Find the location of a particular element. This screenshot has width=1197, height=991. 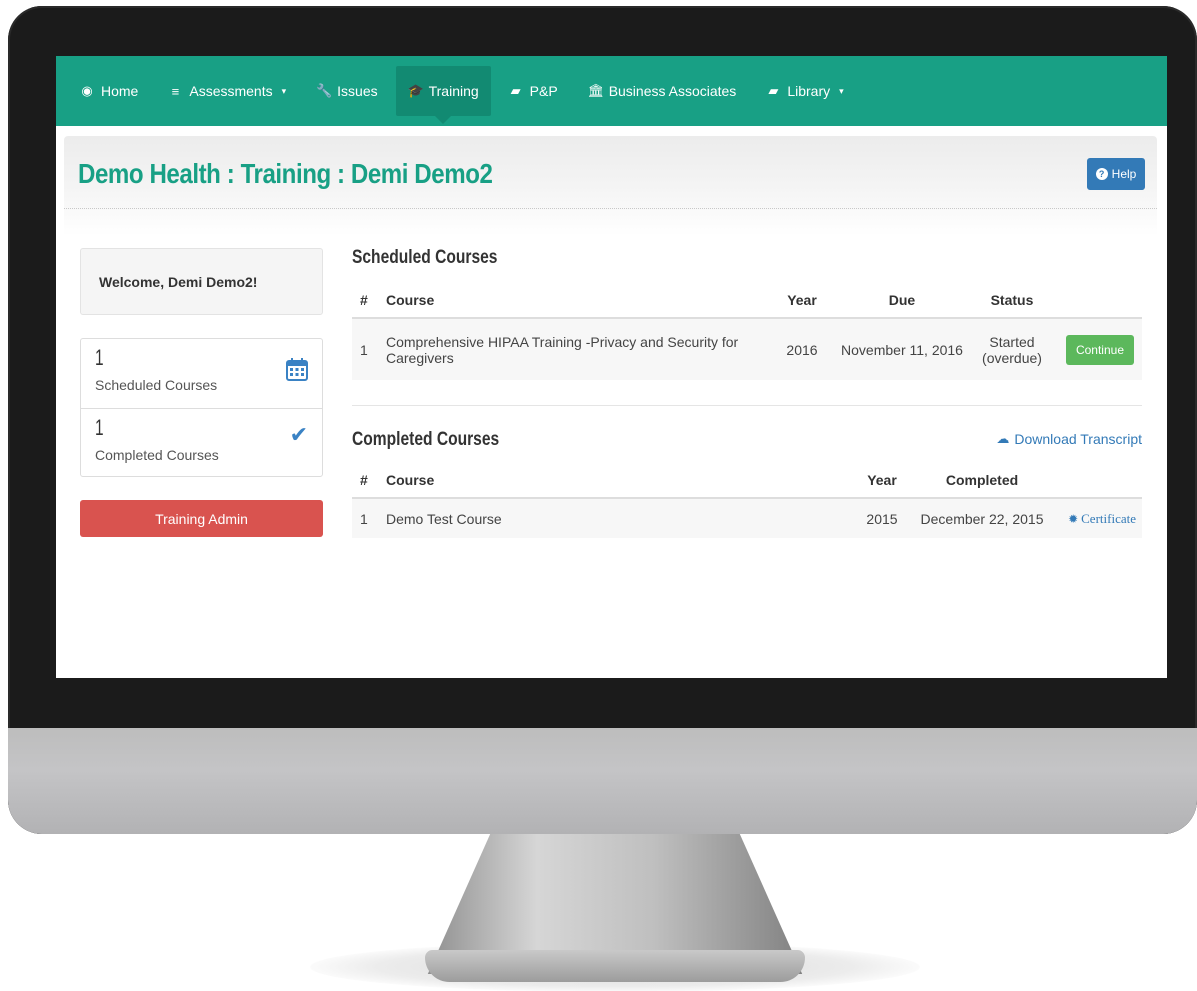

nav-business-associates-label: Business Associates is located at coordinates (672, 91).